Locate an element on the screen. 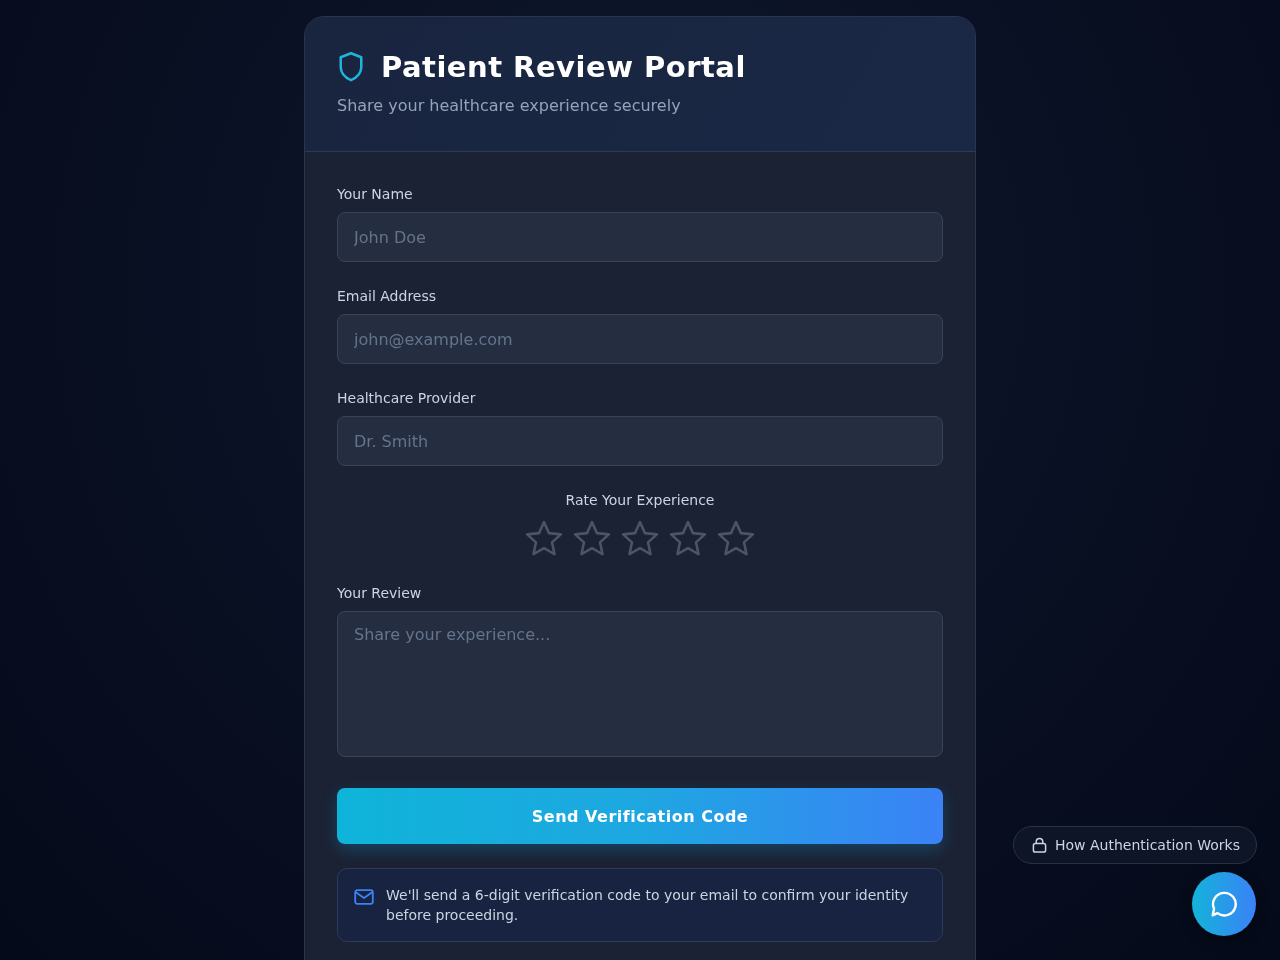 This screenshot has width=1280, height=960. field-label: Email Address is located at coordinates (387, 296).